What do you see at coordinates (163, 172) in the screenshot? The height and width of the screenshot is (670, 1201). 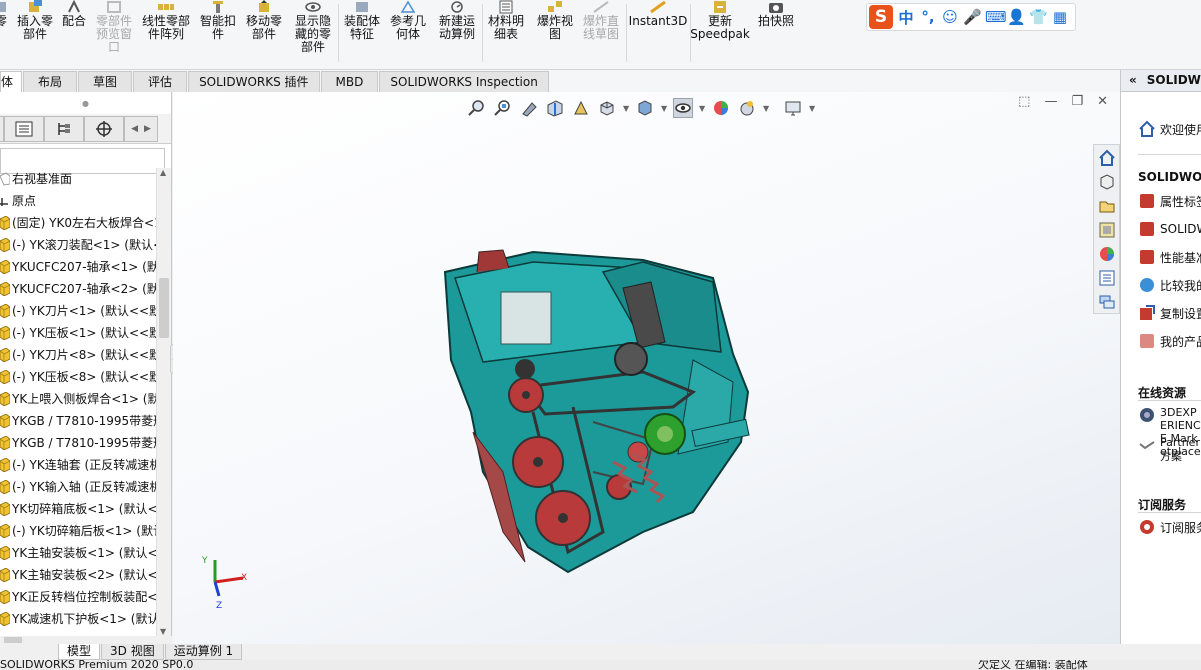 I see `scroll-up-icon: ▲` at bounding box center [163, 172].